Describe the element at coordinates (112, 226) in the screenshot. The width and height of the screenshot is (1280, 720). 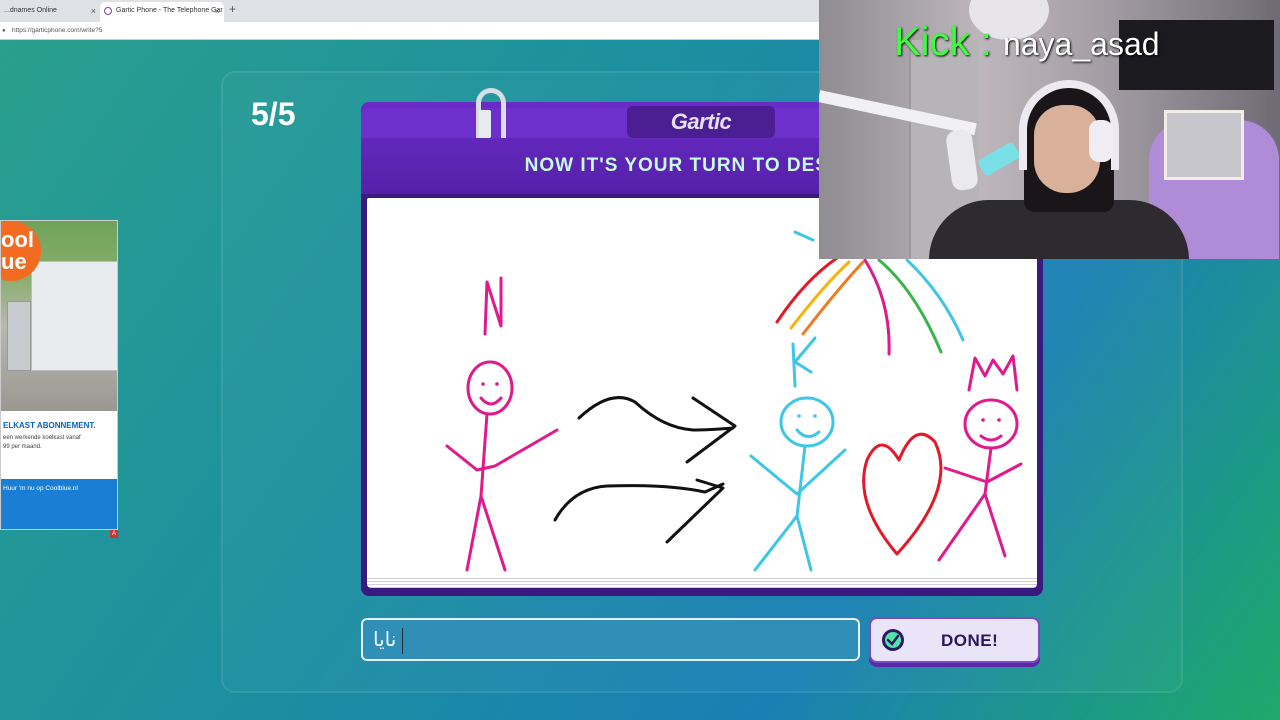
I see `ad-close-icon: △` at that location.